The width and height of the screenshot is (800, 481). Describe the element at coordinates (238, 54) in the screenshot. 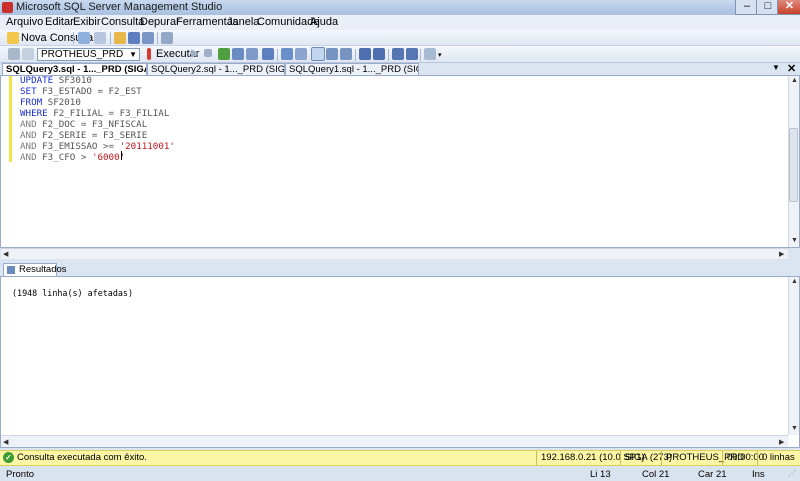

I see `estimated-plan-icon` at that location.